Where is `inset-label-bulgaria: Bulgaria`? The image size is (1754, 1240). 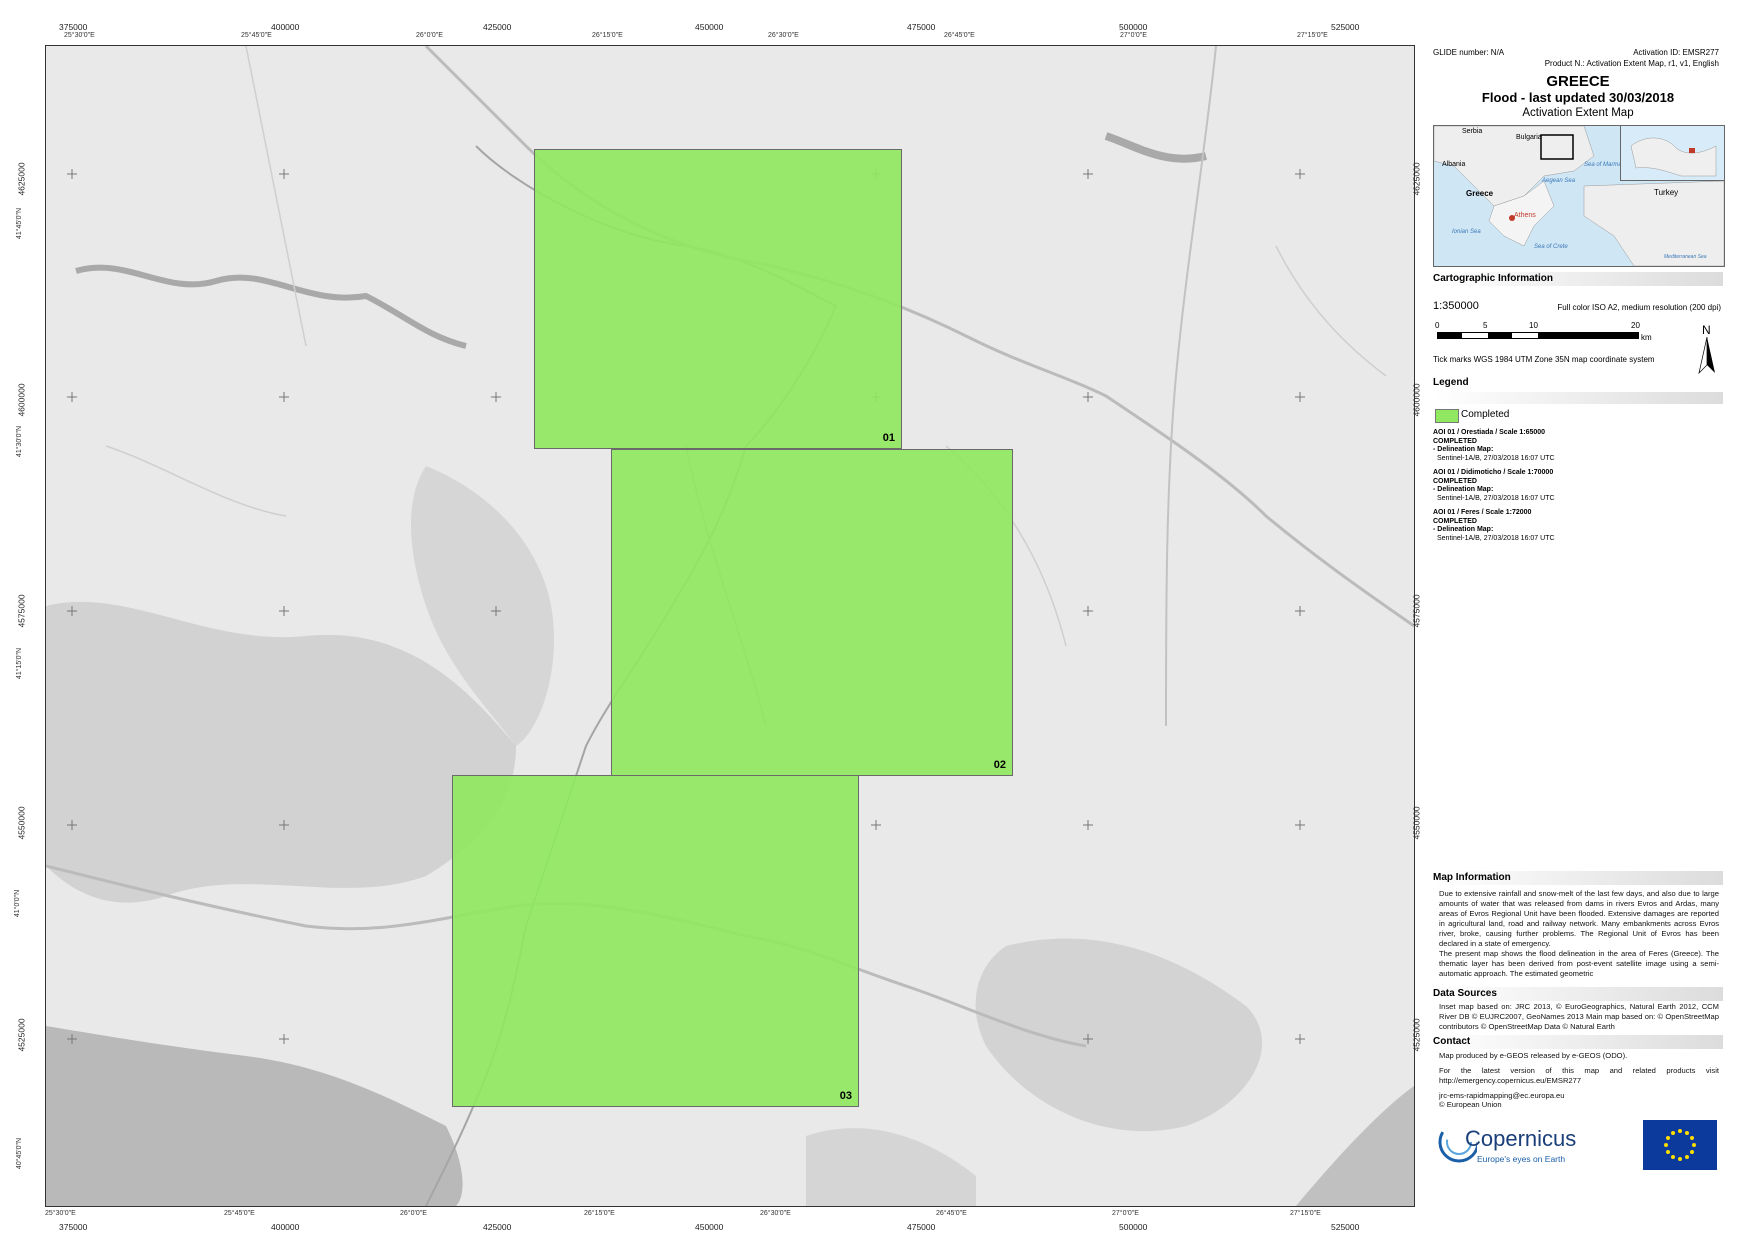 inset-label-bulgaria: Bulgaria is located at coordinates (1529, 137).